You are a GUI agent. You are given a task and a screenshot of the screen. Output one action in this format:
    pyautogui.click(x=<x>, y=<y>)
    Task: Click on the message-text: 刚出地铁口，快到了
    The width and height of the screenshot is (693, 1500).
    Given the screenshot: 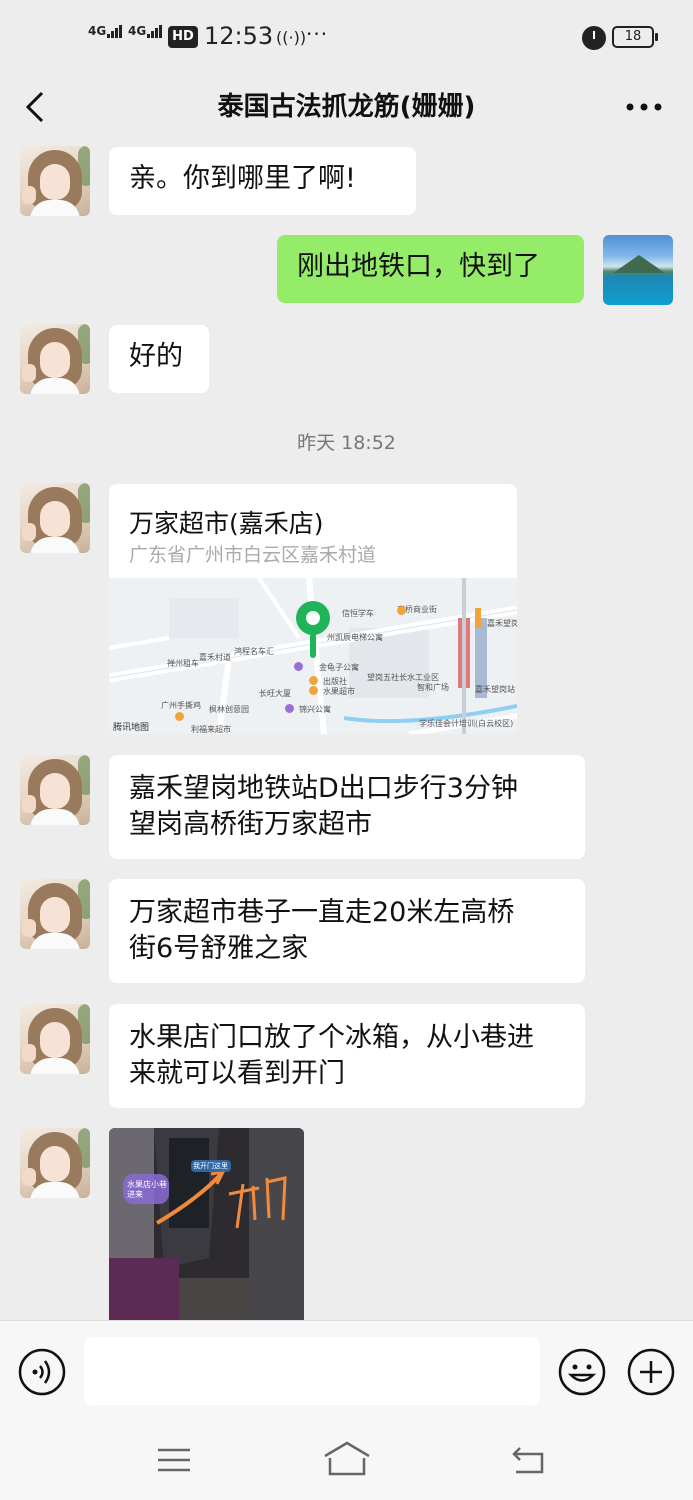 What is the action you would take?
    pyautogui.click(x=418, y=266)
    